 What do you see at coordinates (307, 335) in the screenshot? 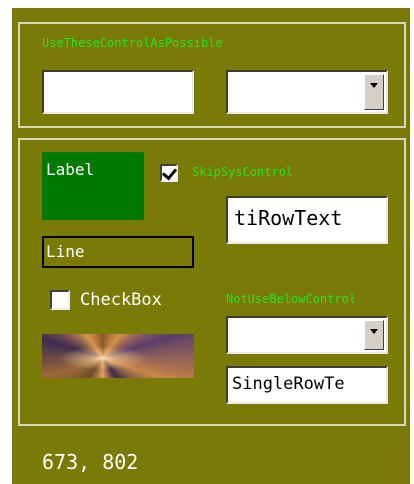
I see `bottom-combo-box` at bounding box center [307, 335].